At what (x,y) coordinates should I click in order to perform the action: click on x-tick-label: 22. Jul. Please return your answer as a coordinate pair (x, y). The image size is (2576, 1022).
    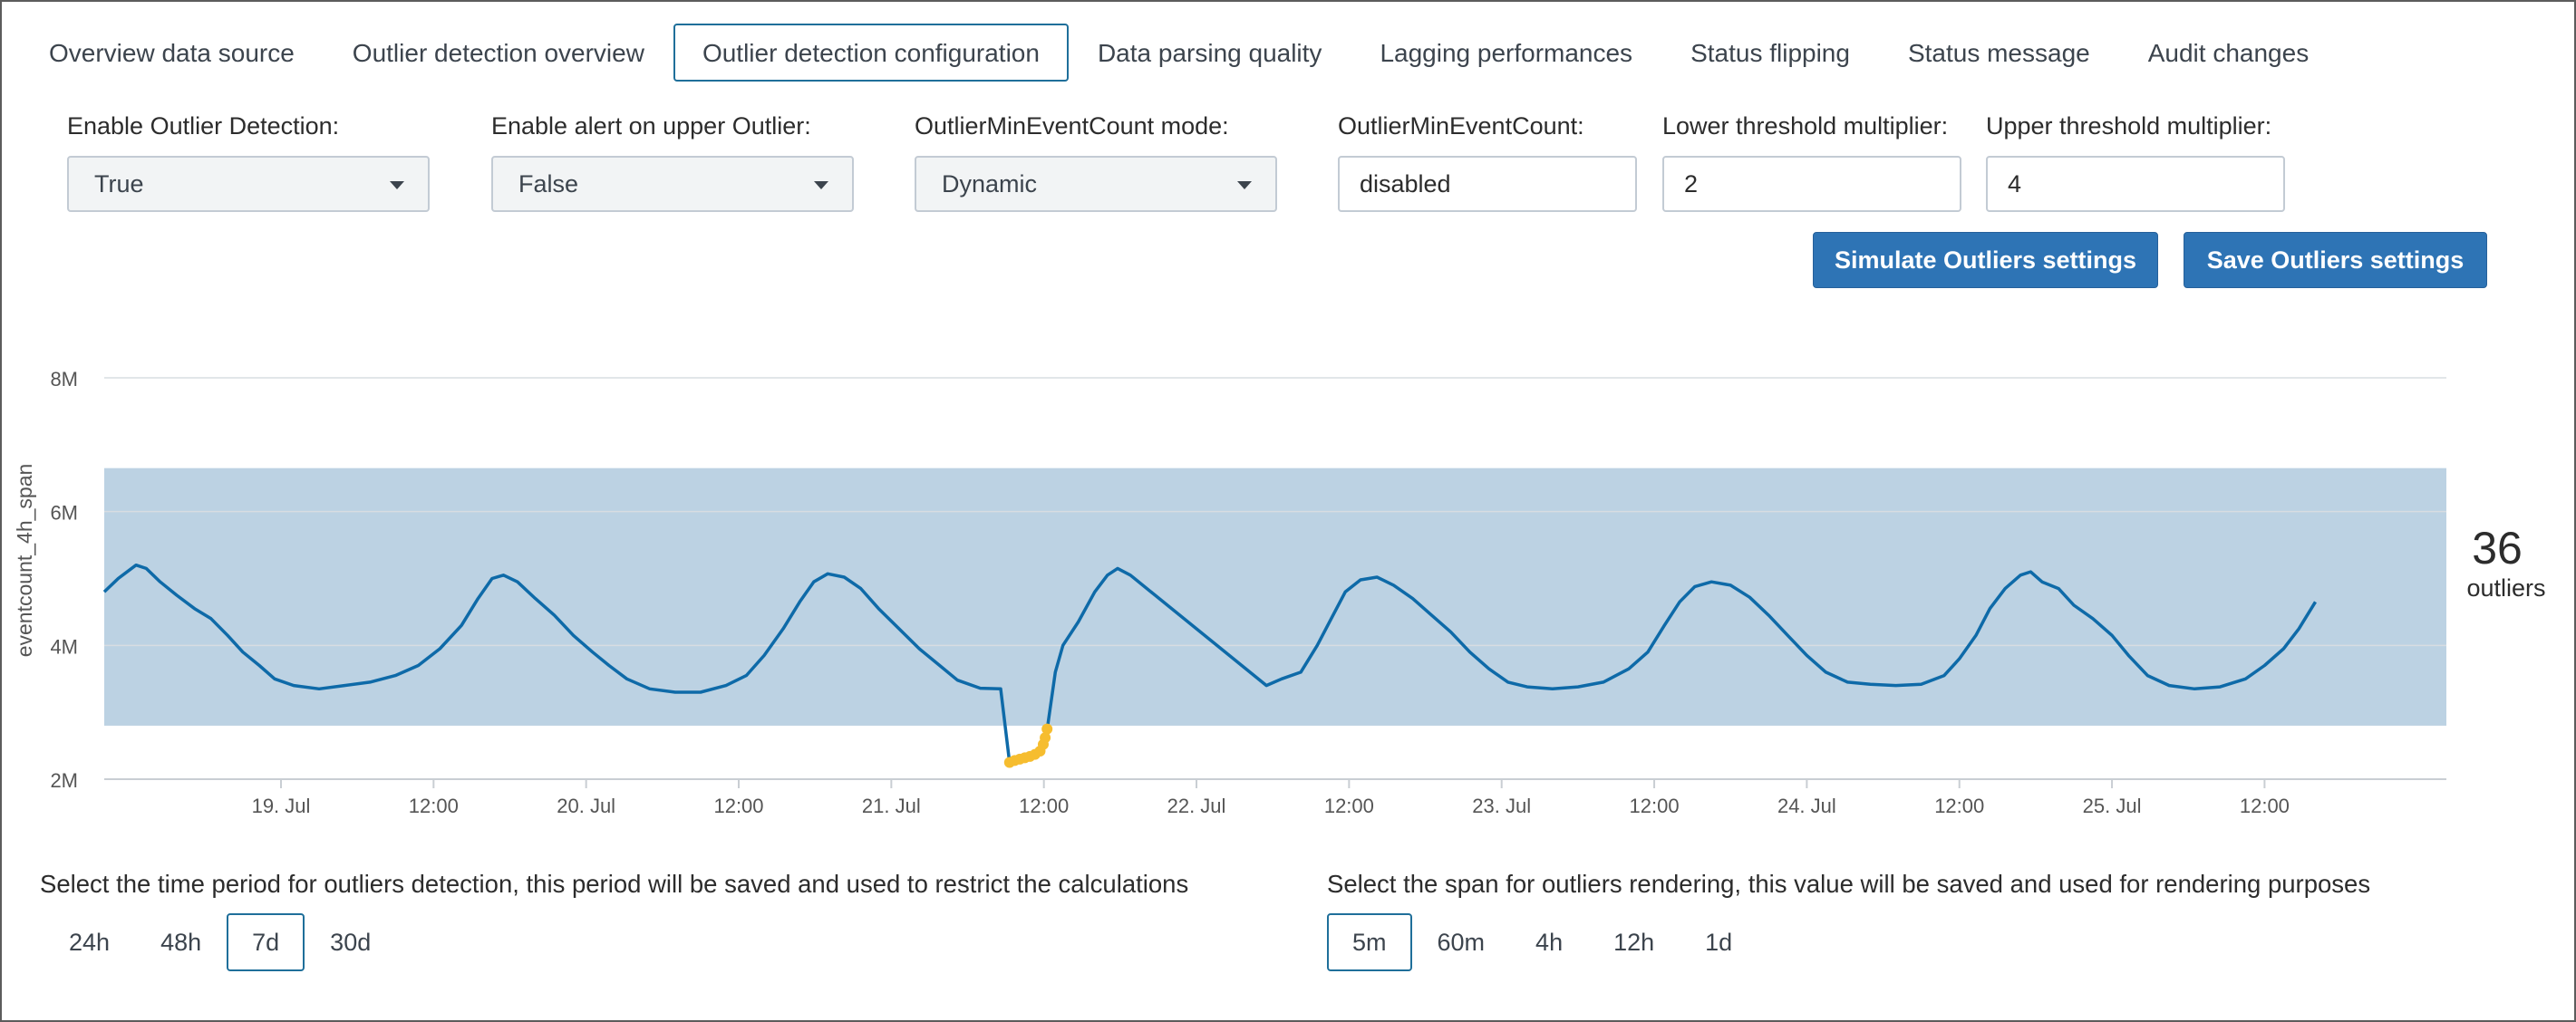
    Looking at the image, I should click on (1196, 806).